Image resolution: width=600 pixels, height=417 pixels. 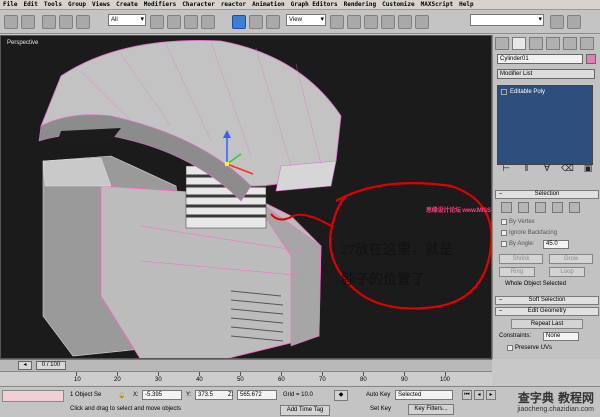 I want to click on go-to-start-icon: ⏮, so click(x=467, y=395).